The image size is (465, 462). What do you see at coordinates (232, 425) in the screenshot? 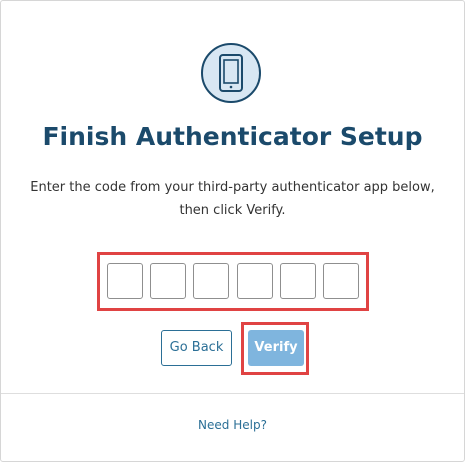
I see `need-help-link: Need Help?` at bounding box center [232, 425].